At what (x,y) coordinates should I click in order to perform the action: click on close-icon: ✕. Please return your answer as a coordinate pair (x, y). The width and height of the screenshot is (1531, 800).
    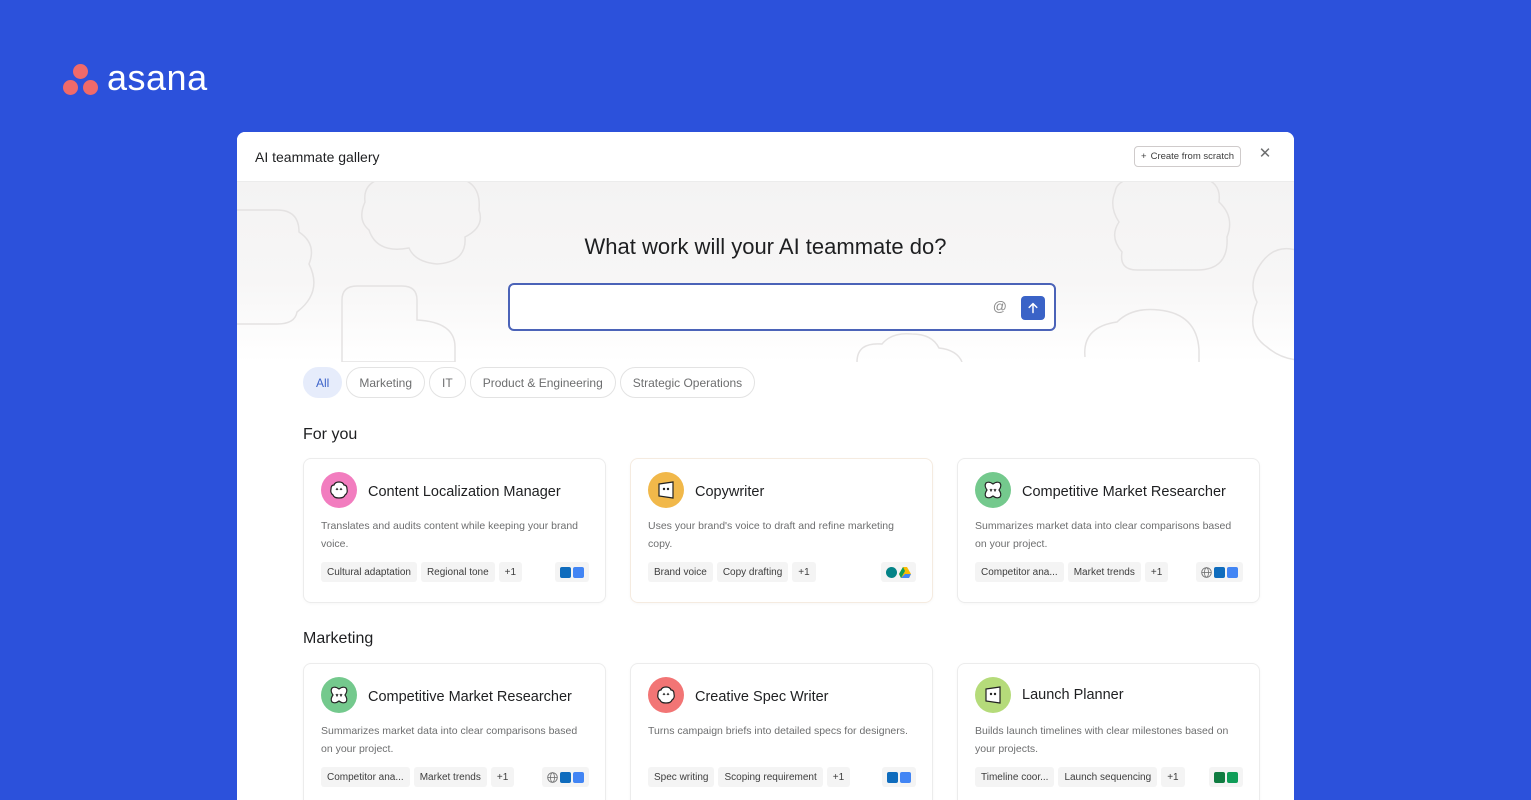
    Looking at the image, I should click on (1265, 153).